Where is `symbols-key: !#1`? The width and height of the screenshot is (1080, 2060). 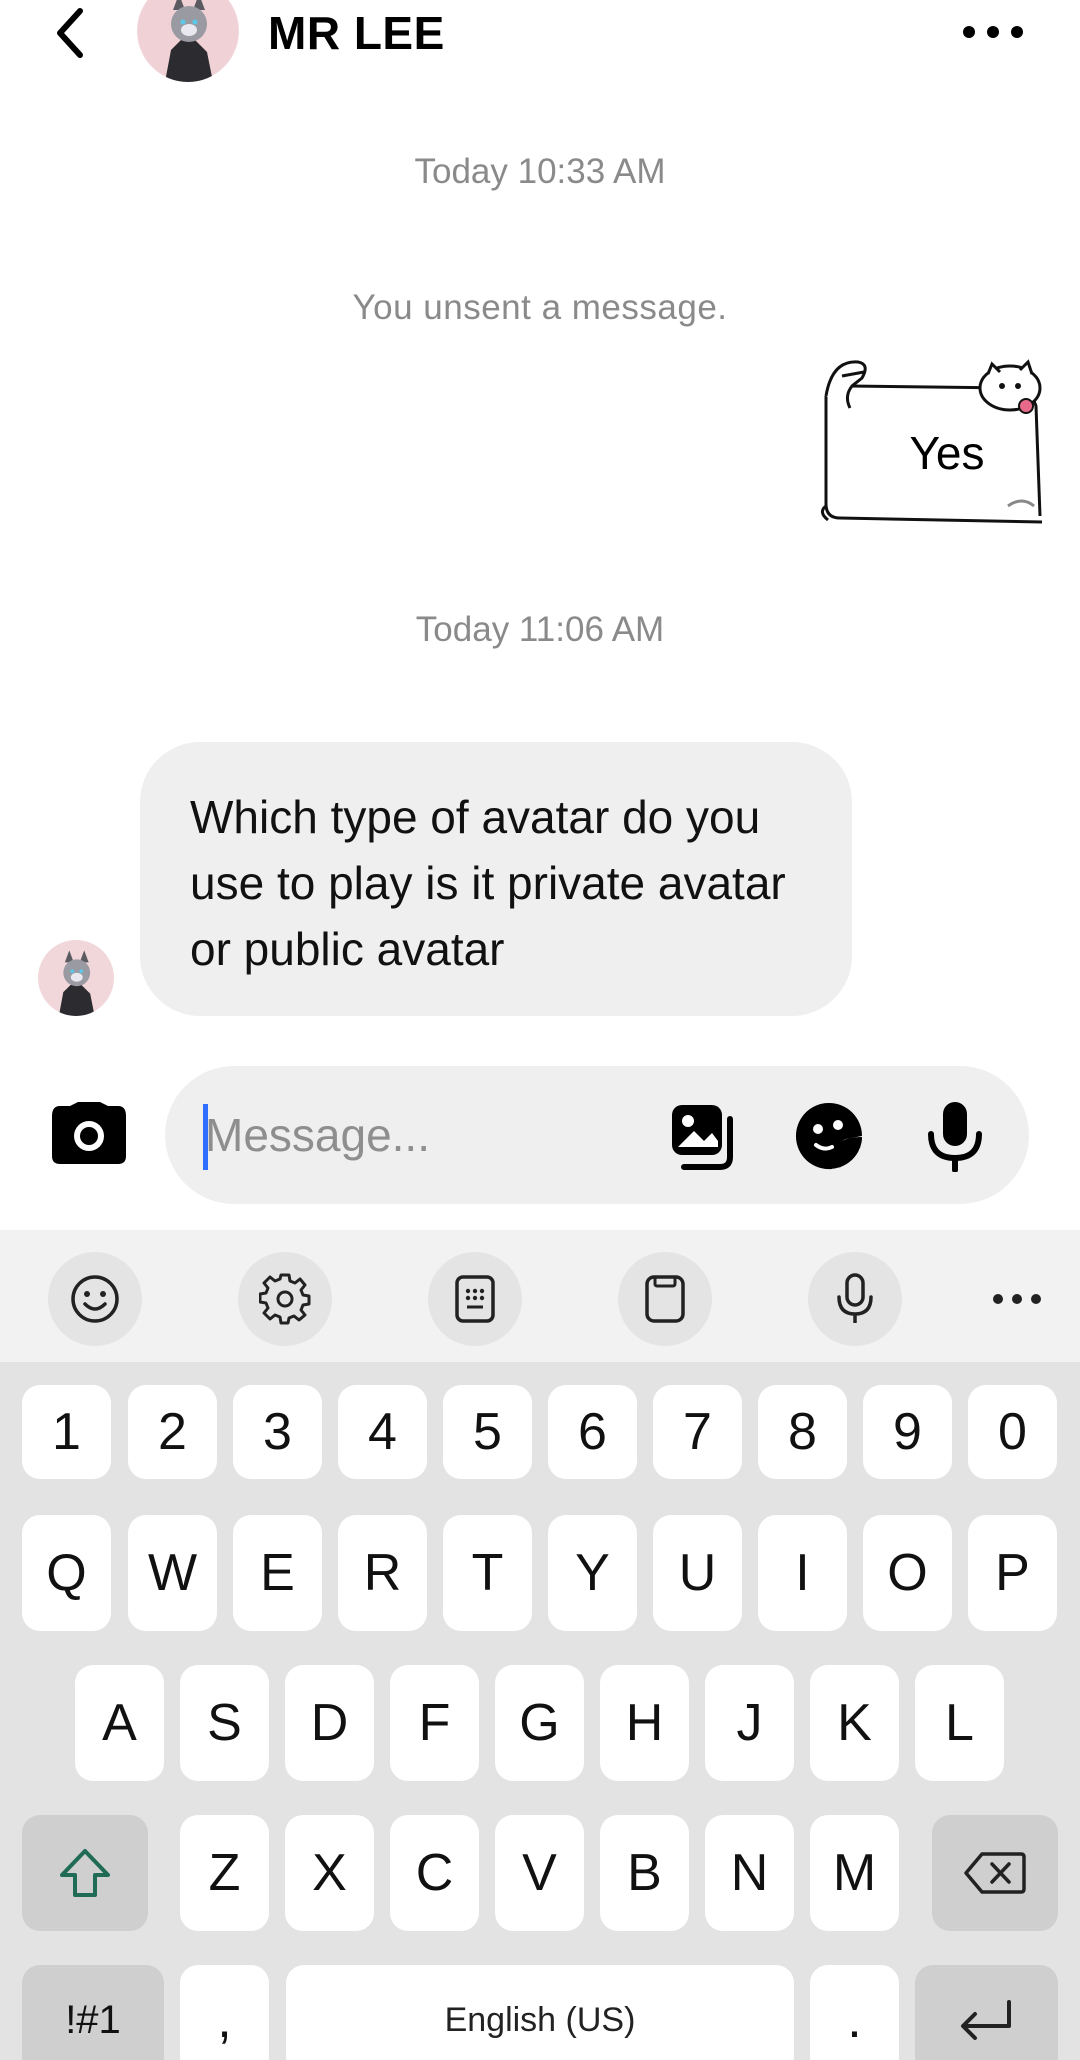
symbols-key: !#1 is located at coordinates (93, 2012).